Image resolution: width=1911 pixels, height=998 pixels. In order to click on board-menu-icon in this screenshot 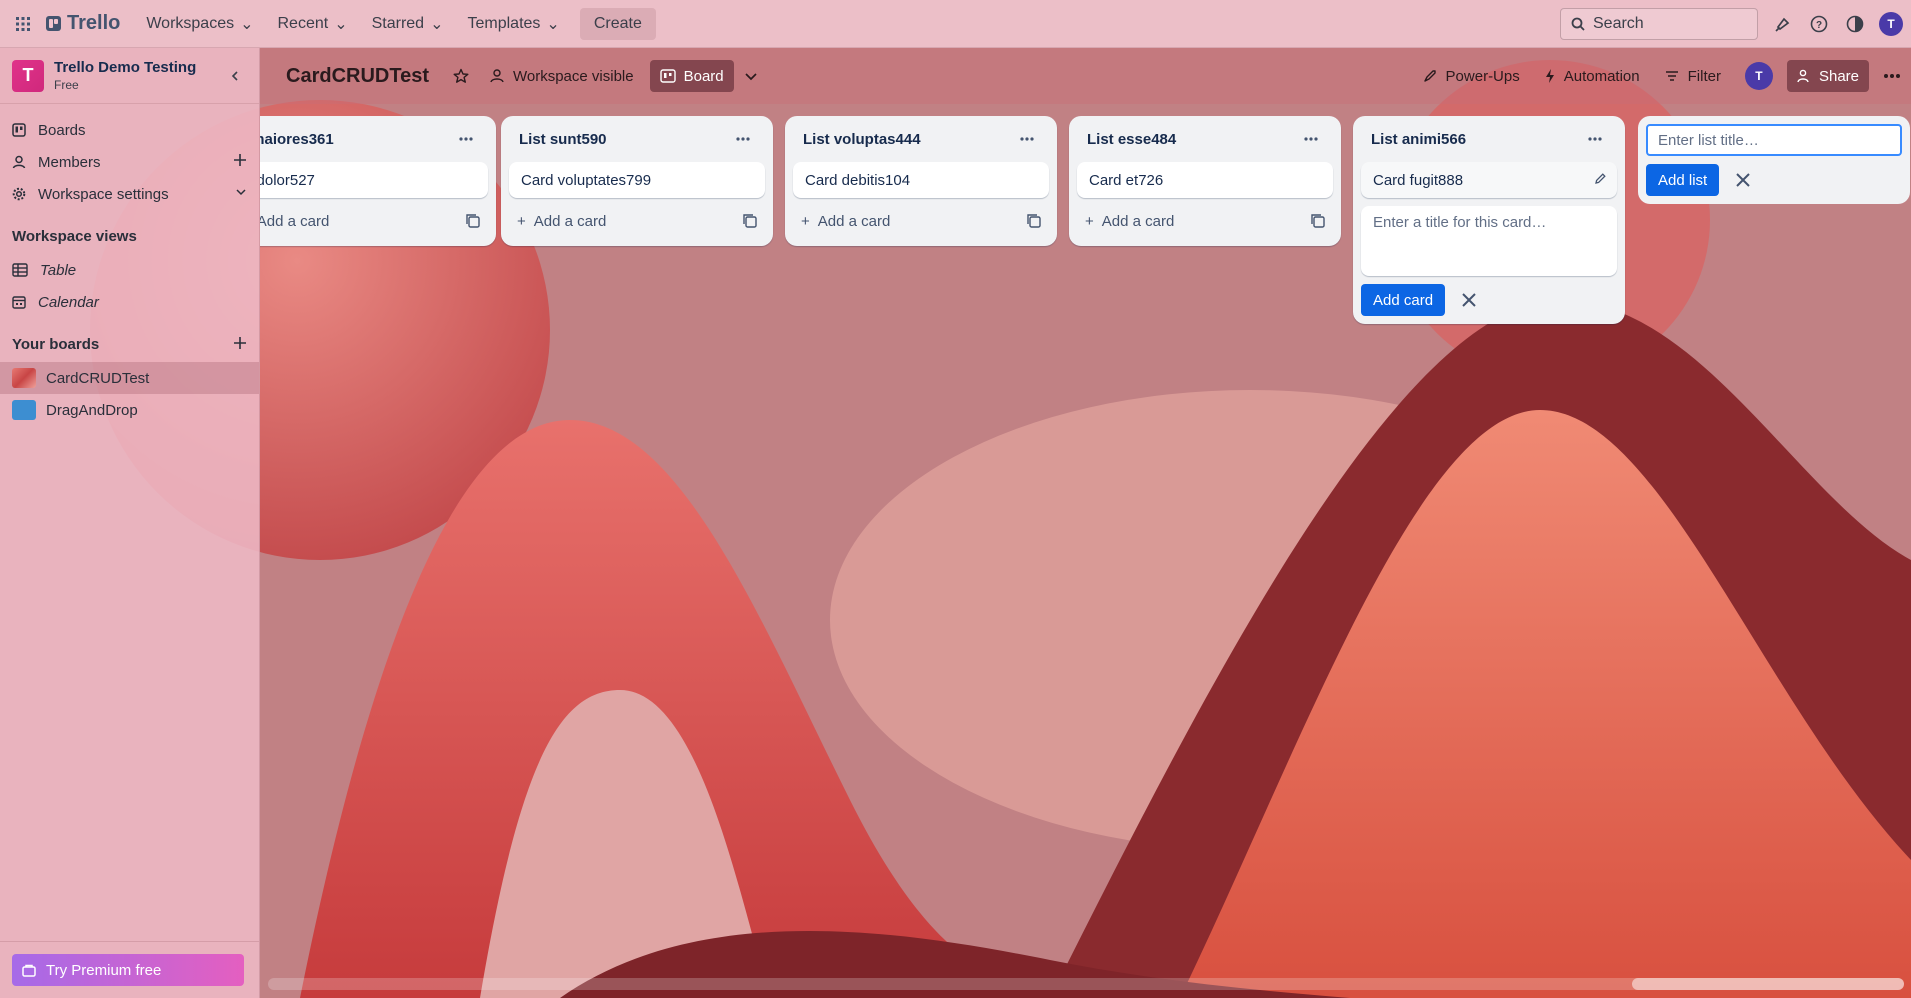, I will do `click(1892, 76)`.